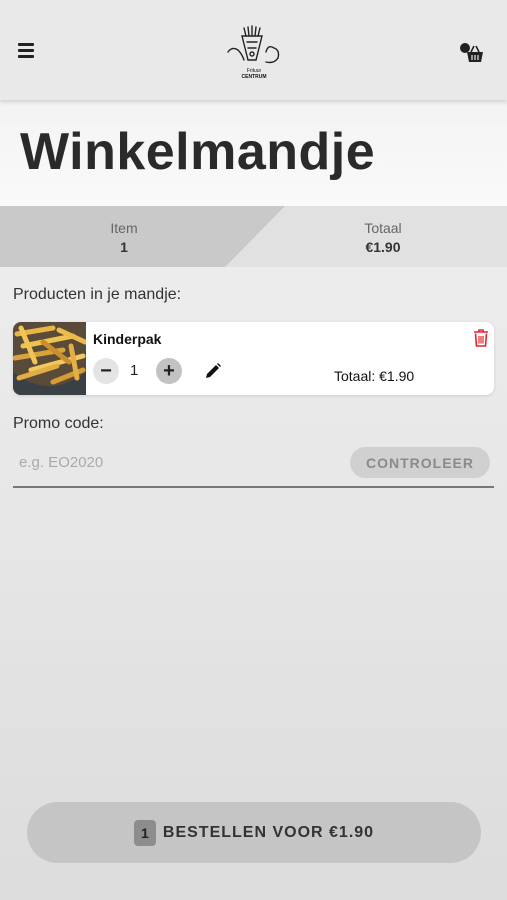 The image size is (507, 900). I want to click on summary-item-label: Item, so click(124, 228).